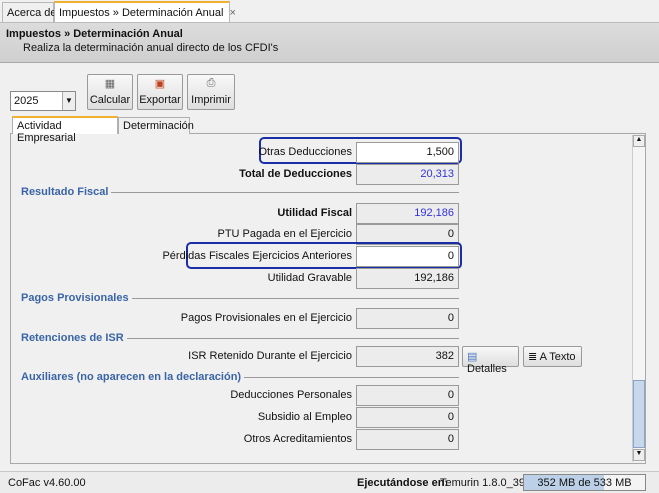 The image size is (659, 493). Describe the element at coordinates (297, 439) in the screenshot. I see `otros-acreditamientos-label: Otros Acreditamientos` at that location.